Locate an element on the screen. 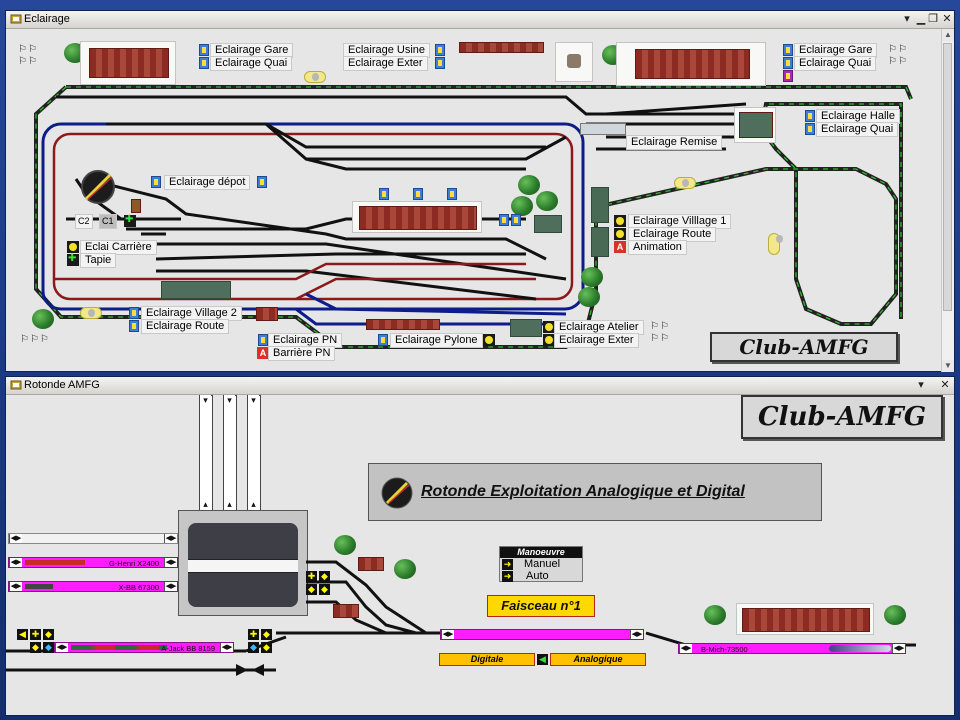 The image size is (960, 720). label-barriere: Barrière PN is located at coordinates (302, 353).